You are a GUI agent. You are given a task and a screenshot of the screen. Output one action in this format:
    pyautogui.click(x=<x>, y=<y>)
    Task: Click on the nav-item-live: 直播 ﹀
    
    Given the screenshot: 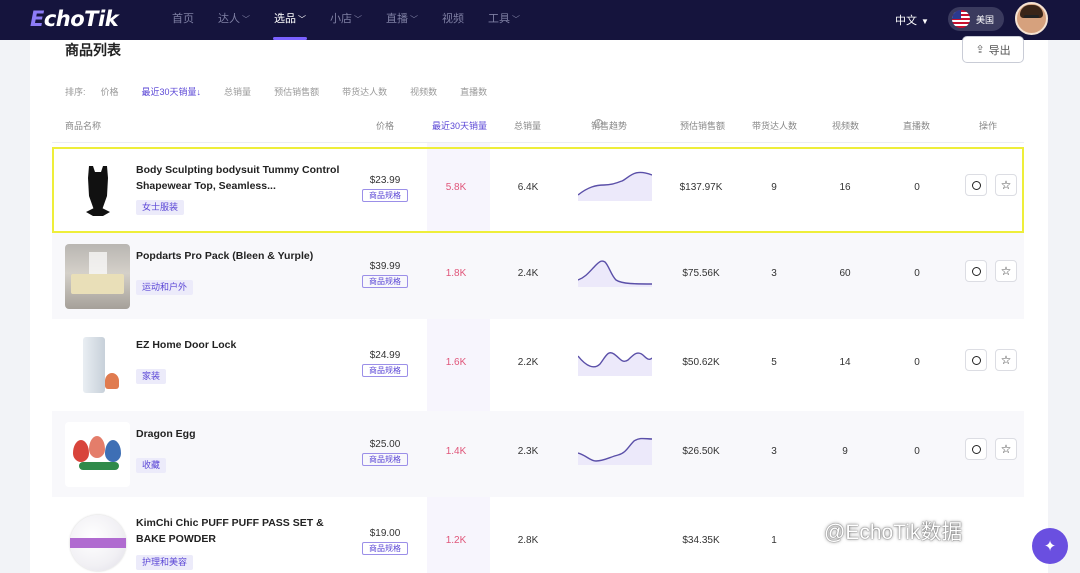 What is the action you would take?
    pyautogui.click(x=402, y=20)
    